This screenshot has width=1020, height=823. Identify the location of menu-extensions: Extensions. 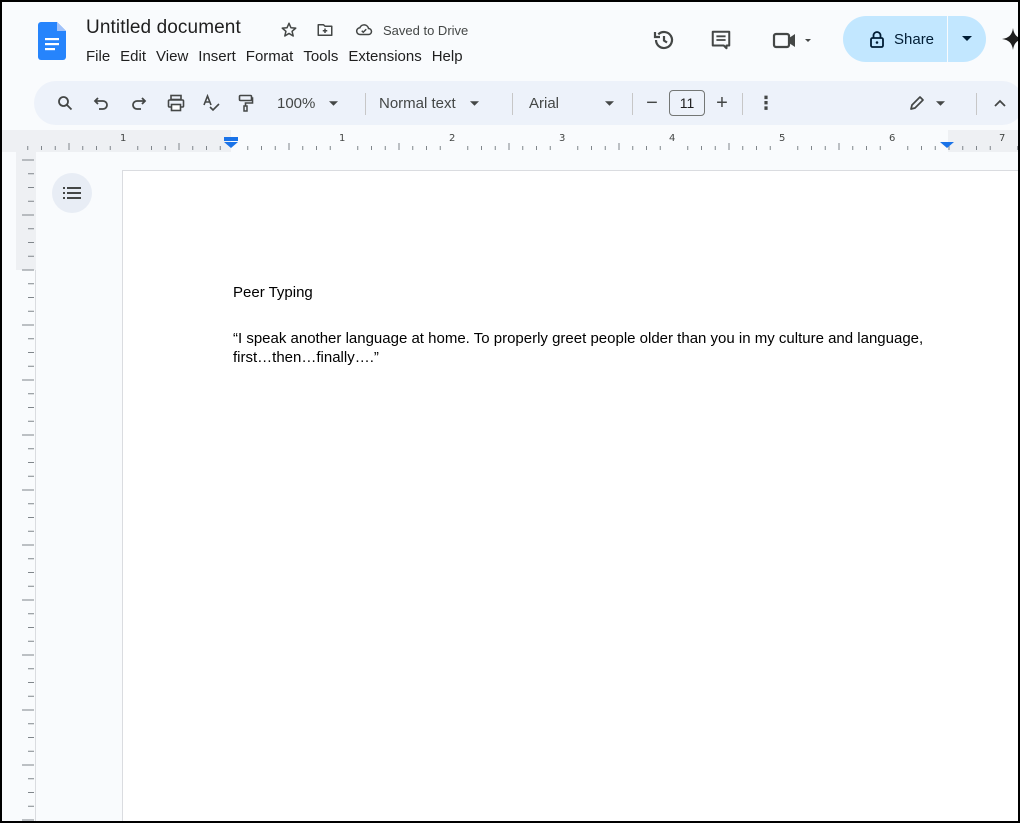
(387, 56).